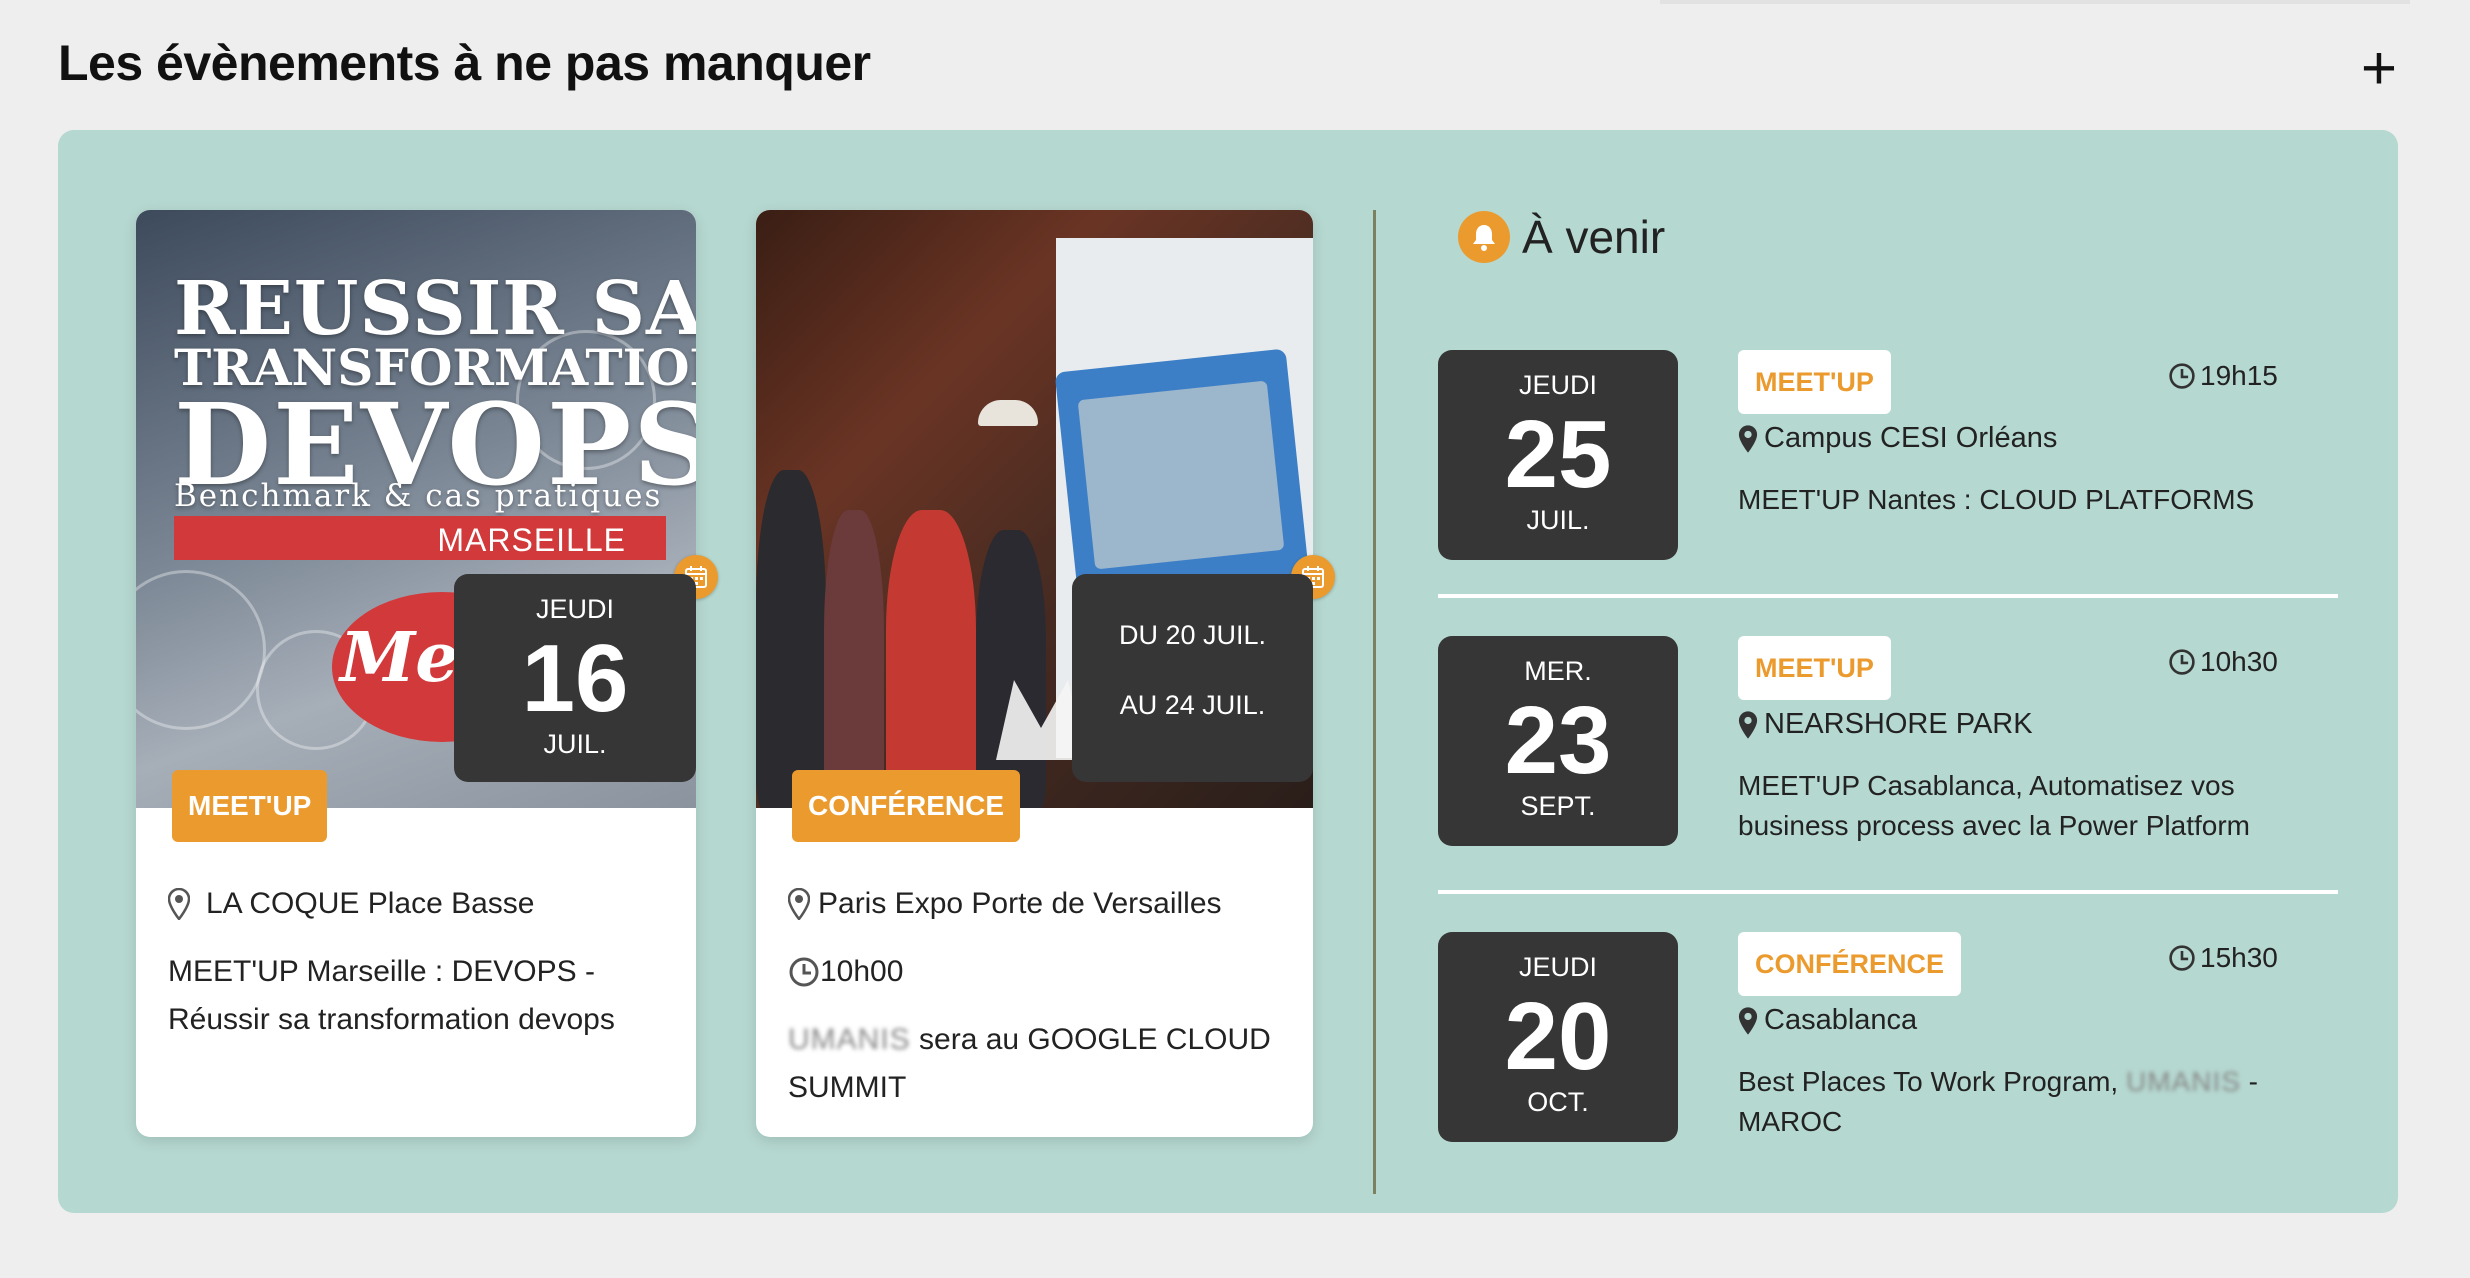  Describe the element at coordinates (1594, 237) in the screenshot. I see `upcoming-title: À venir` at that location.